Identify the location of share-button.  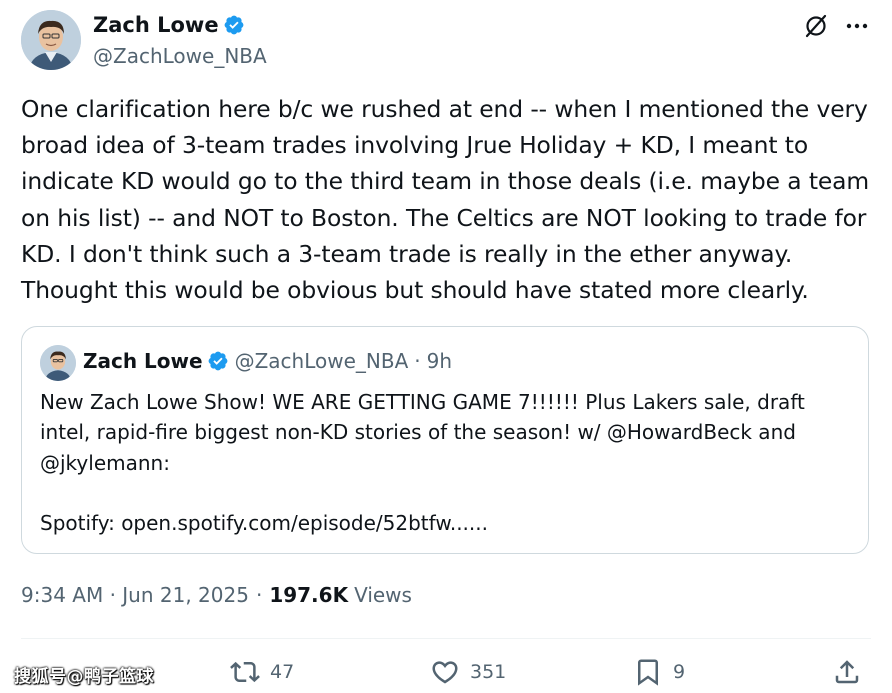
(852, 672).